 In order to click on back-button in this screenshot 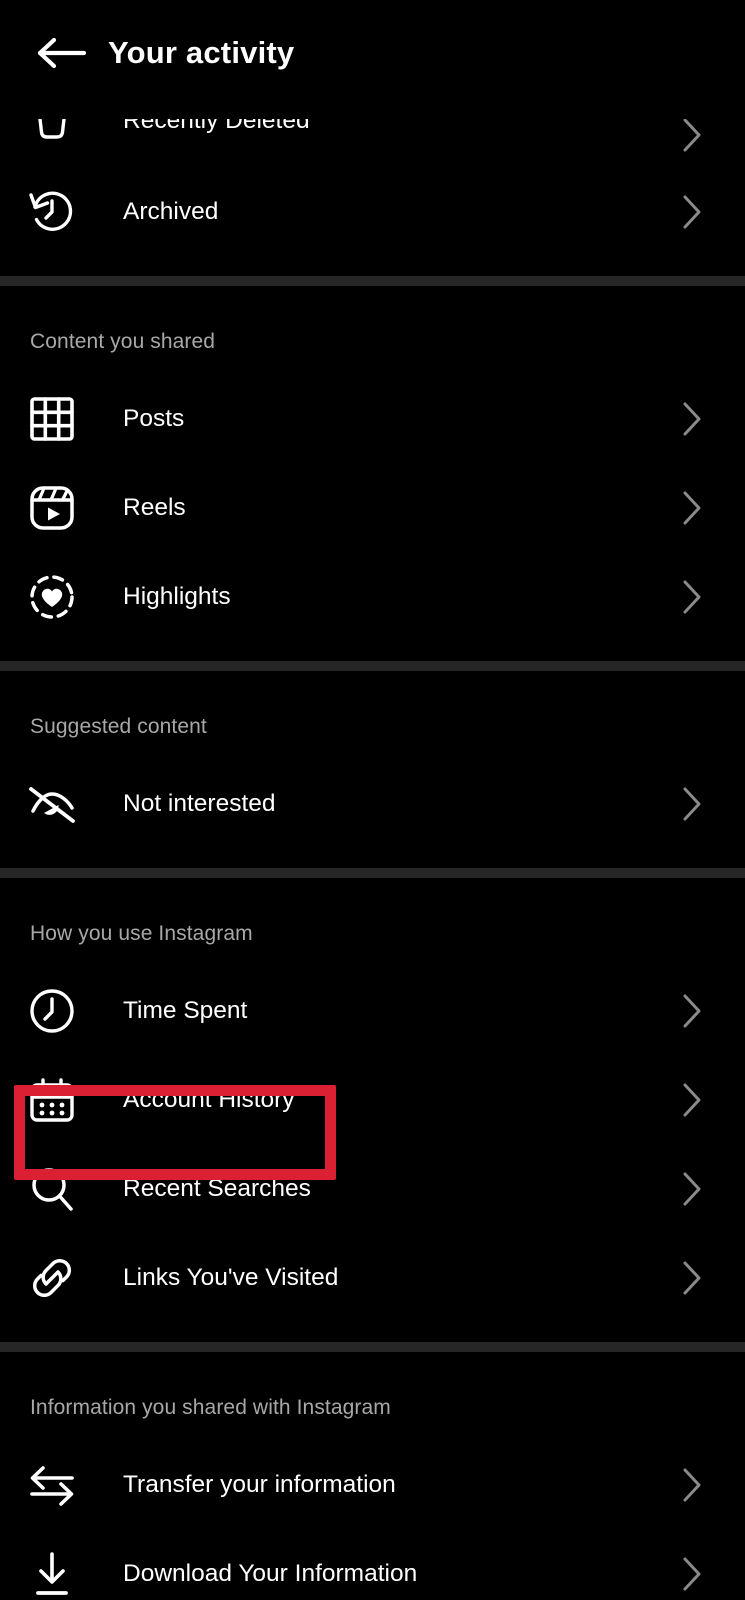, I will do `click(62, 53)`.